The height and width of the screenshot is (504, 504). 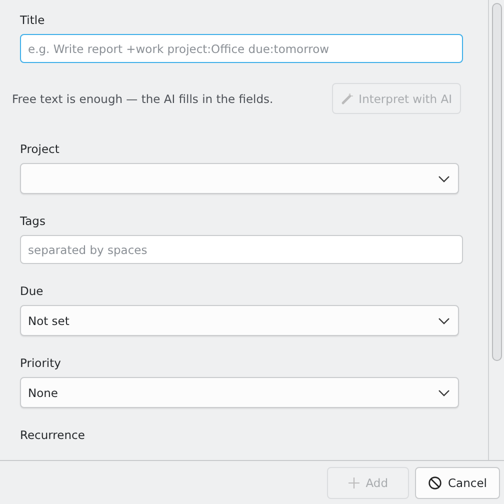 What do you see at coordinates (457, 483) in the screenshot?
I see `cancel-button: Cancel` at bounding box center [457, 483].